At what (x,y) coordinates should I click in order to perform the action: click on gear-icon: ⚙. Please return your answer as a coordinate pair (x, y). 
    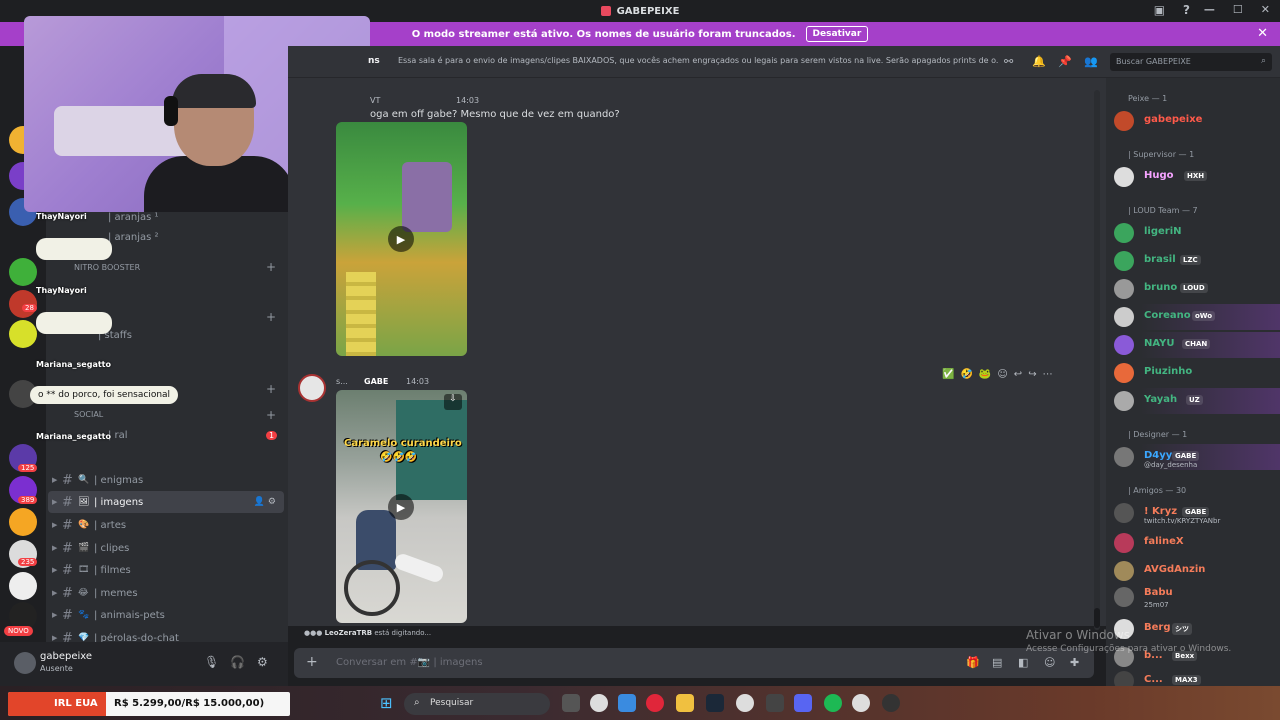
    Looking at the image, I should click on (262, 662).